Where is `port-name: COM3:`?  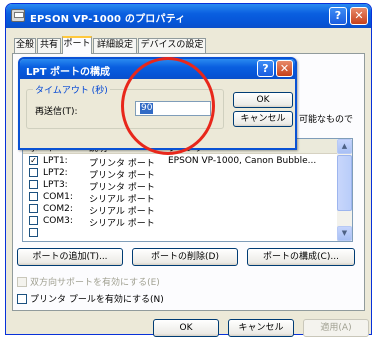
port-name: COM3: is located at coordinates (58, 221).